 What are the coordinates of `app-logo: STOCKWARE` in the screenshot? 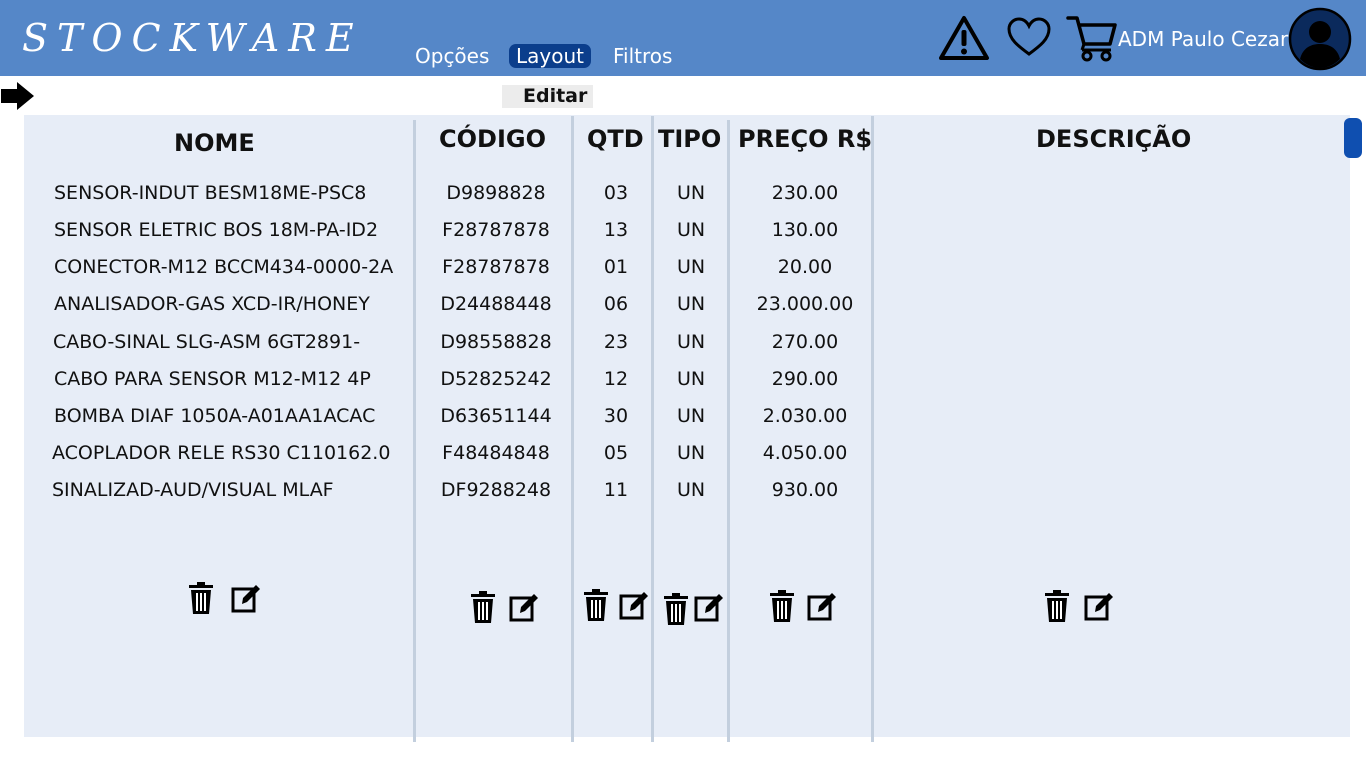 It's located at (192, 38).